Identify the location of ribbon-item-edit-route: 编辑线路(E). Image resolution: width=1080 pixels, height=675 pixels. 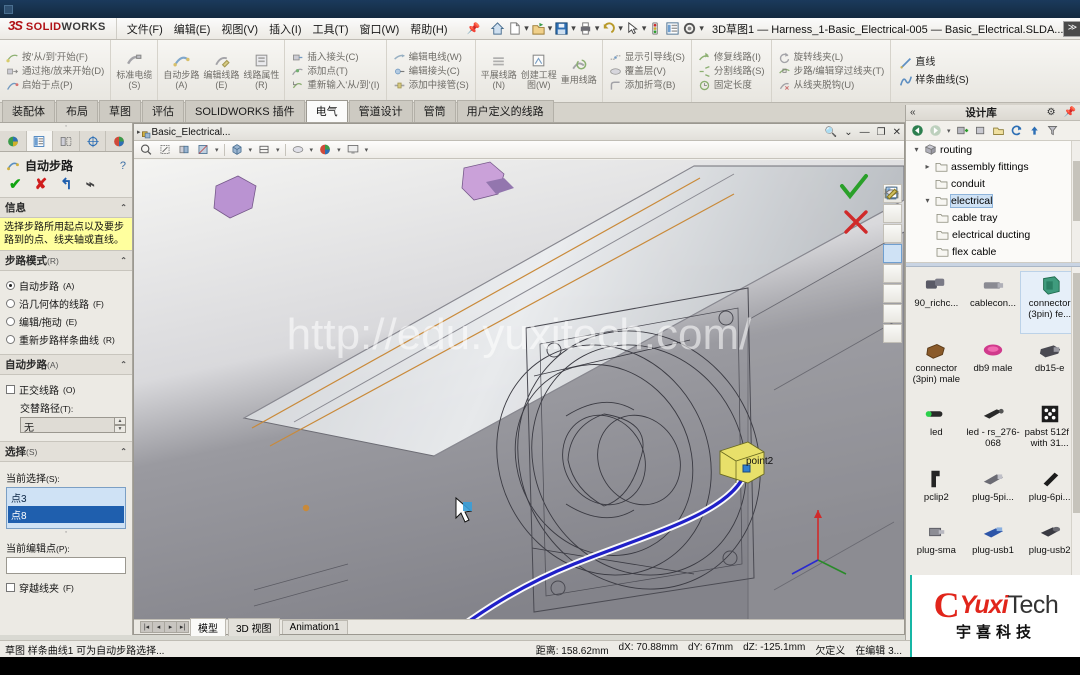
(221, 71).